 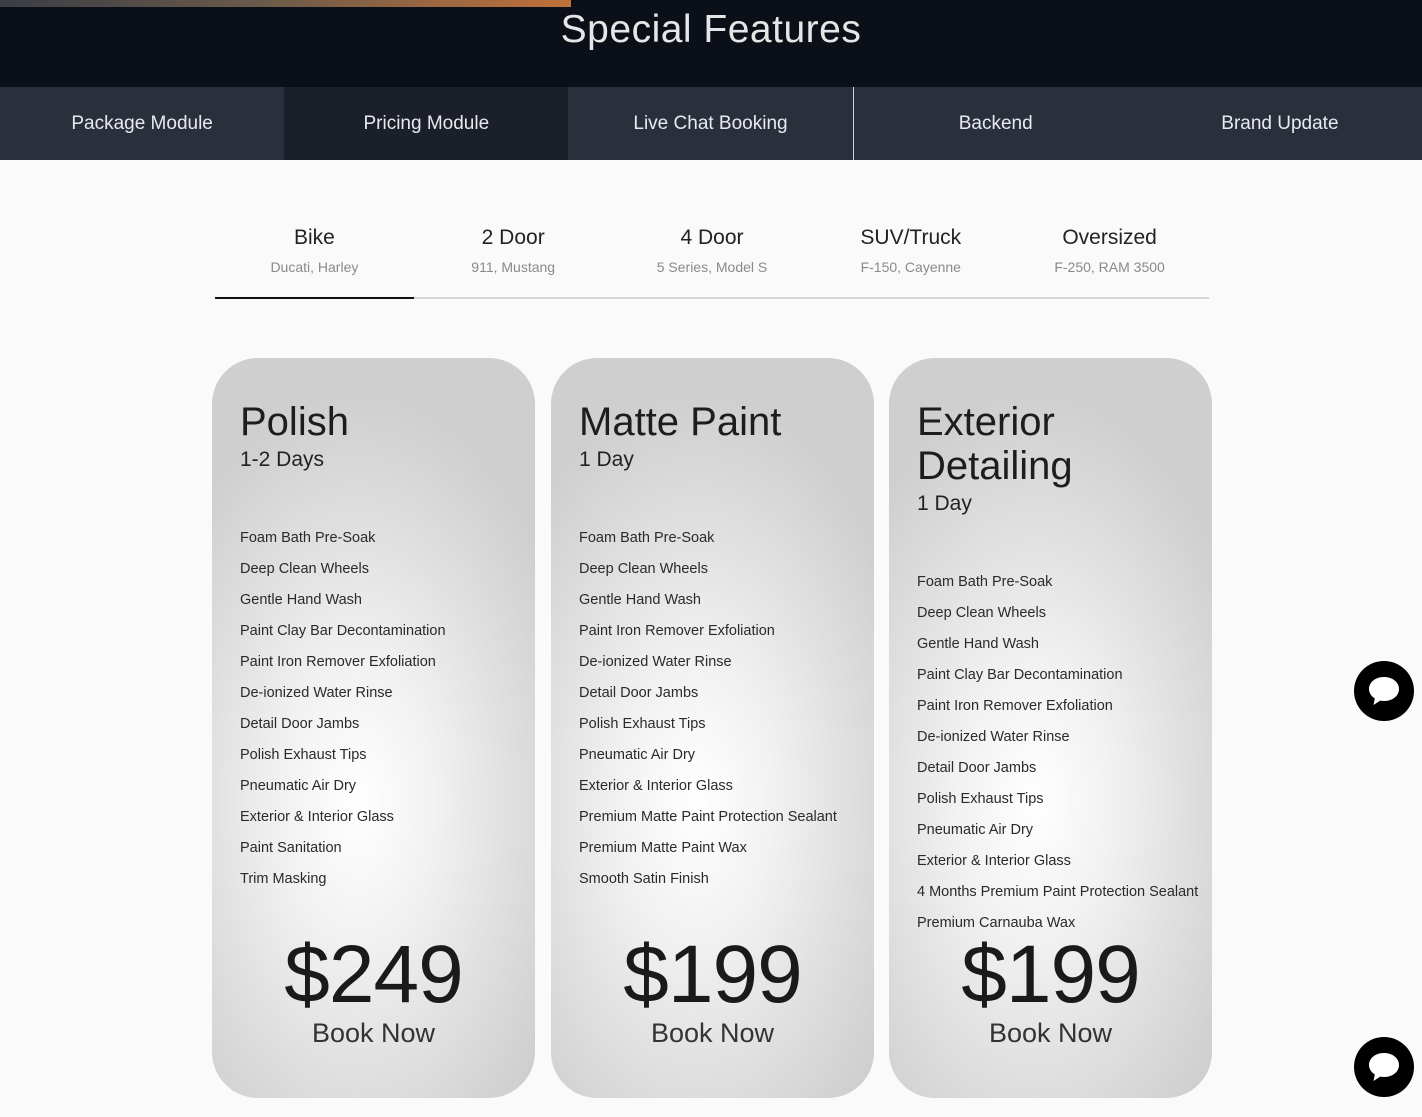 I want to click on vehicle-tab-examples: 5 Series, Model S, so click(x=712, y=267).